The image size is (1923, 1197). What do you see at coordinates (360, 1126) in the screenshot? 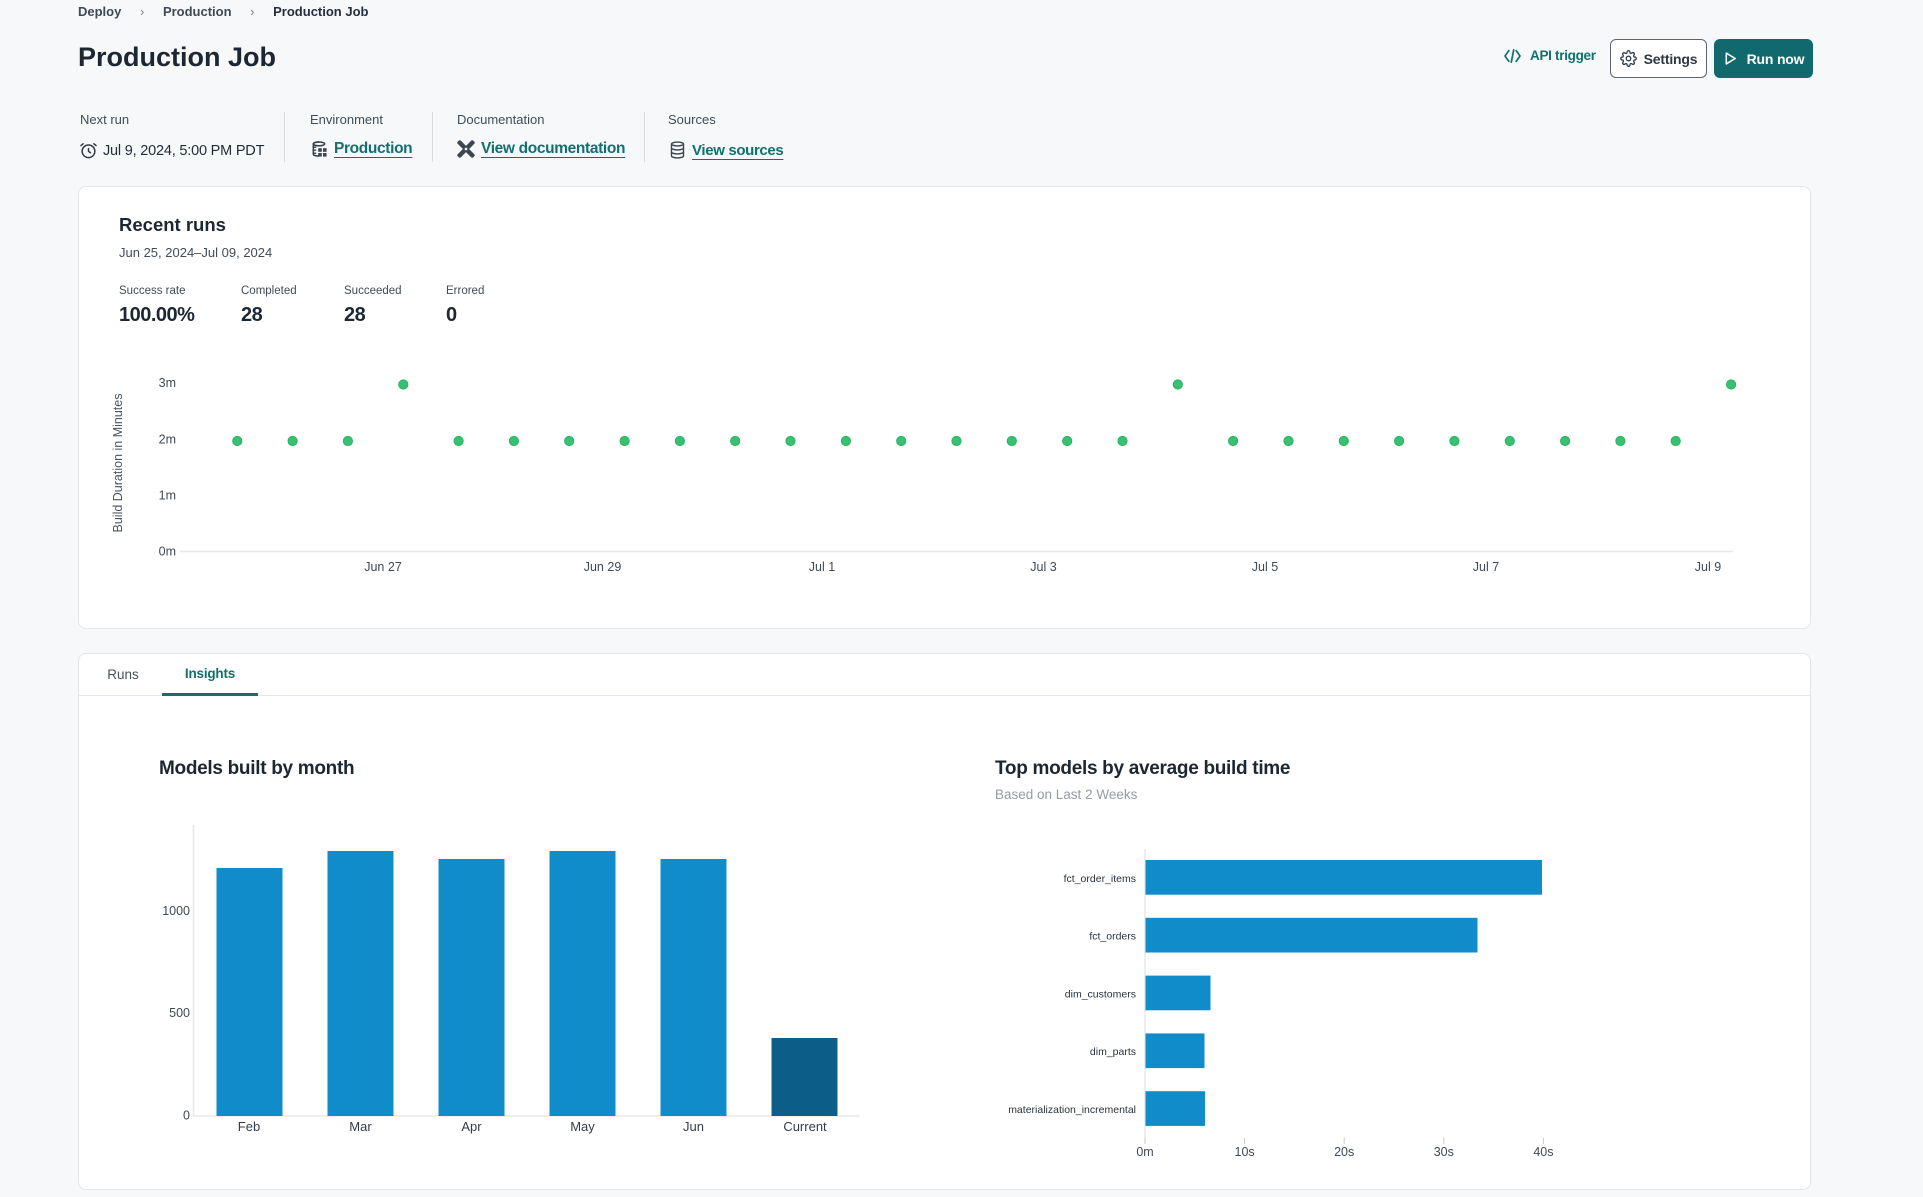
I see `svg-text: Mar` at bounding box center [360, 1126].